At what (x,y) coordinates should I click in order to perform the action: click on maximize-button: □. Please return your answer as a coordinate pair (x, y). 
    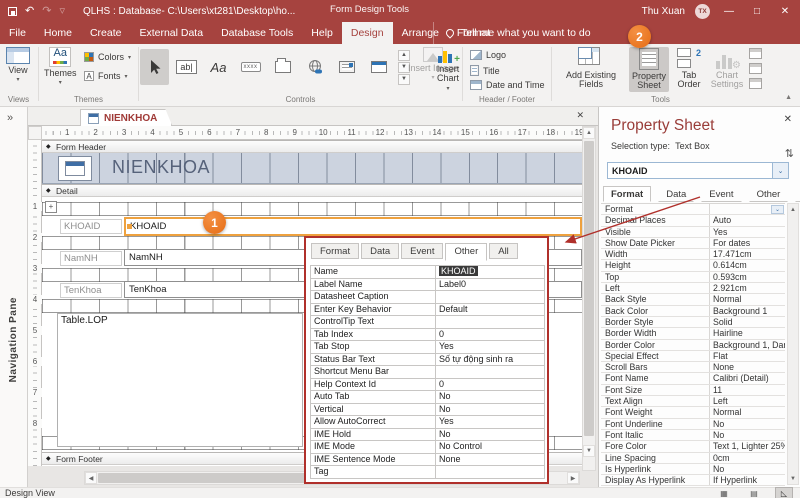
    Looking at the image, I should click on (757, 11).